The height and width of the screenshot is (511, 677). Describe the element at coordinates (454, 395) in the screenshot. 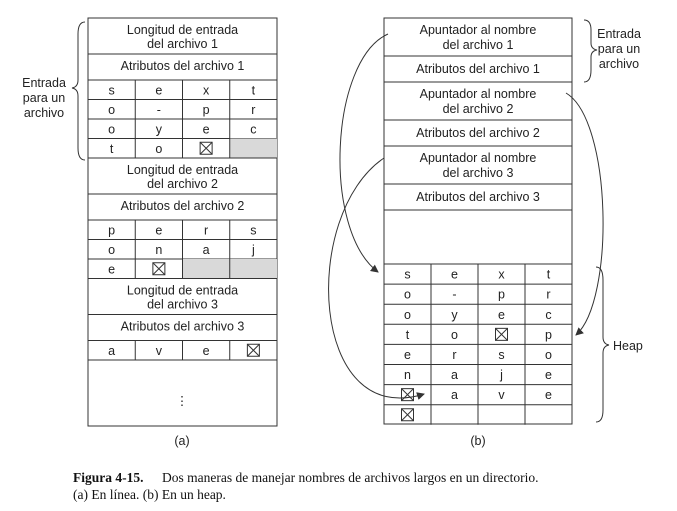

I see `heap-row-7-char-cell: a` at that location.